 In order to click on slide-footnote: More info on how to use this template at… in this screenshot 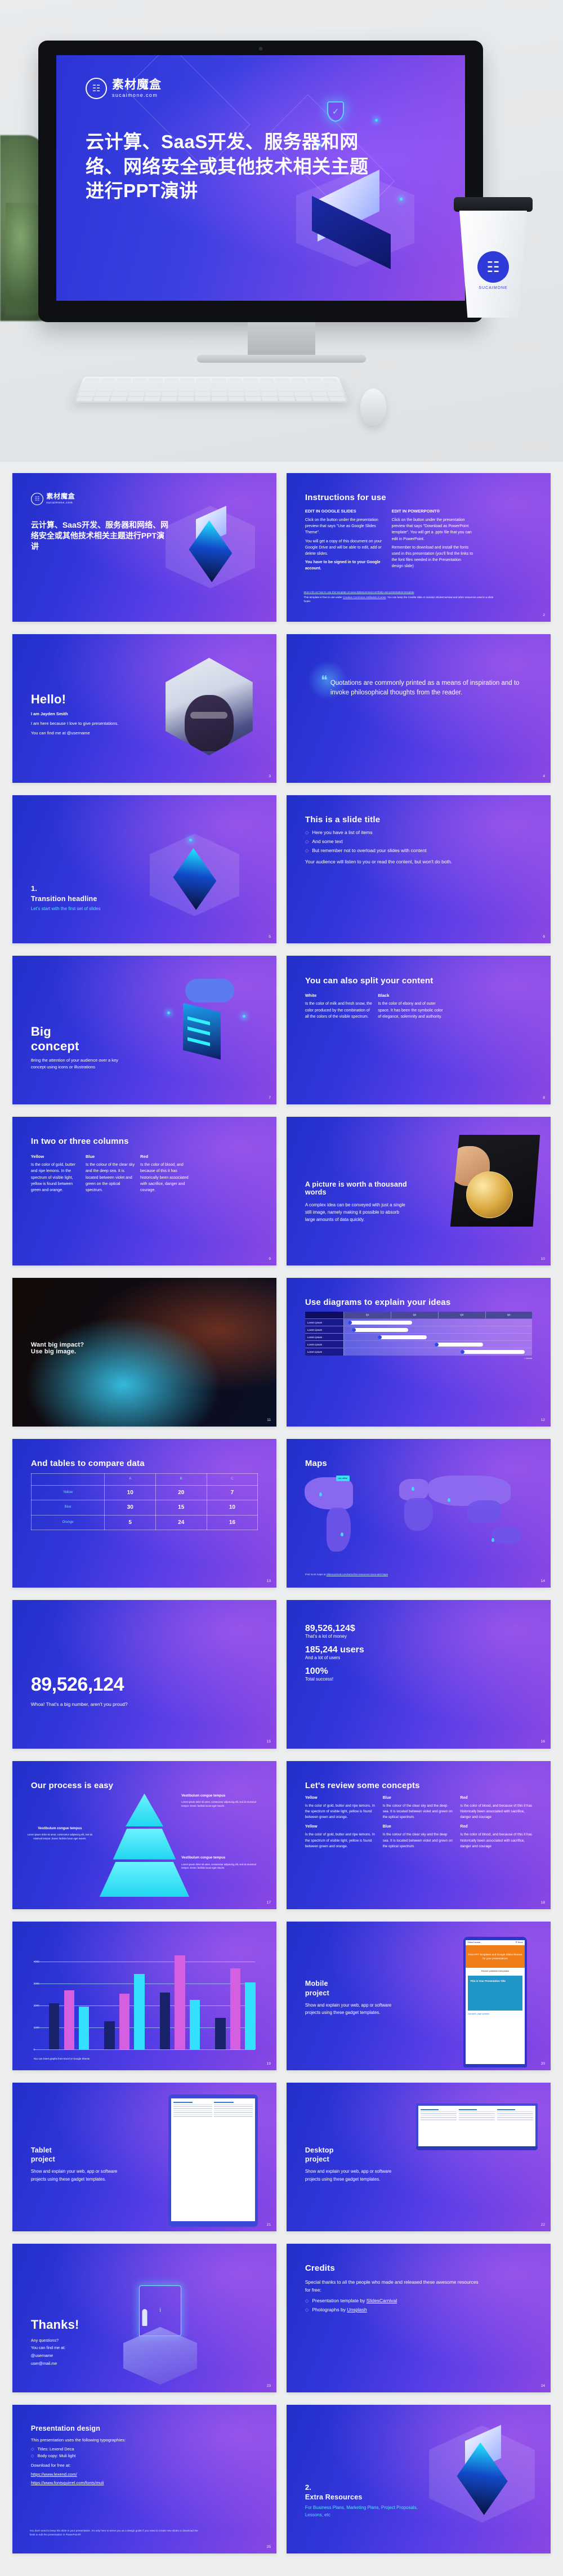, I will do `click(398, 597)`.